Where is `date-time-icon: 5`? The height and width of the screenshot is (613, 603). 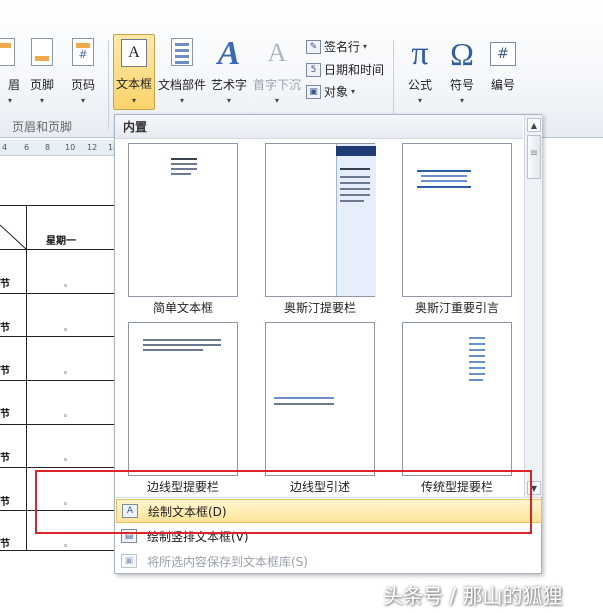 date-time-icon: 5 is located at coordinates (313, 69).